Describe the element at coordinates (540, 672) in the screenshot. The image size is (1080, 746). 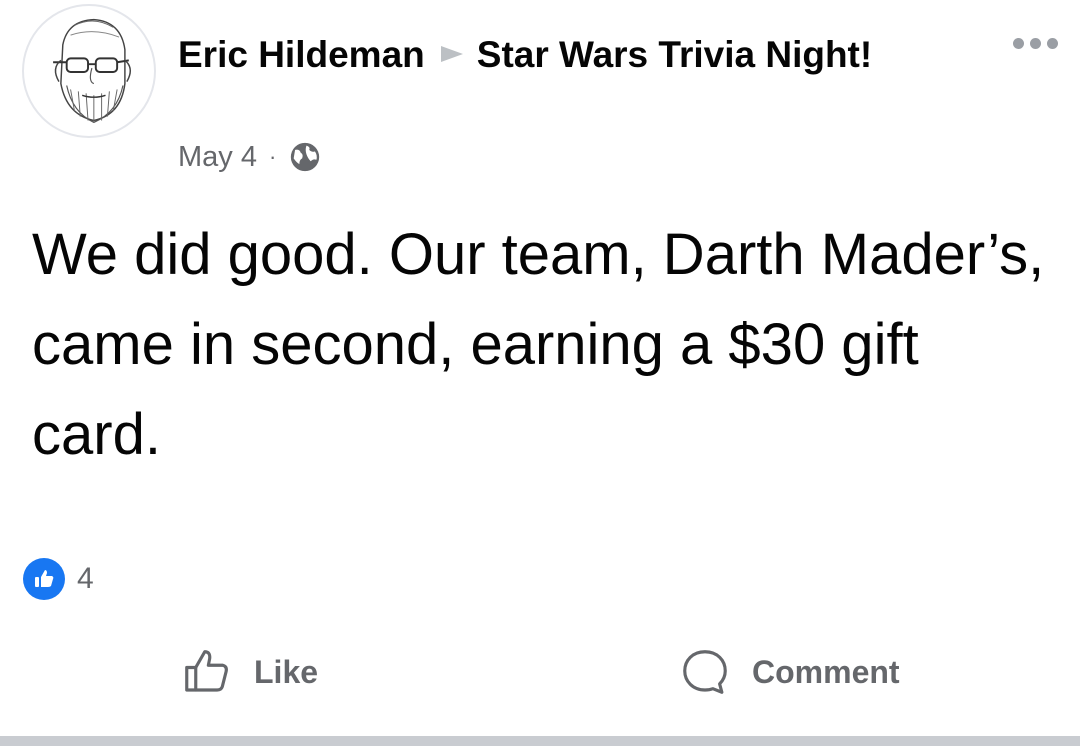
I see `action-bar: Like Comment` at that location.